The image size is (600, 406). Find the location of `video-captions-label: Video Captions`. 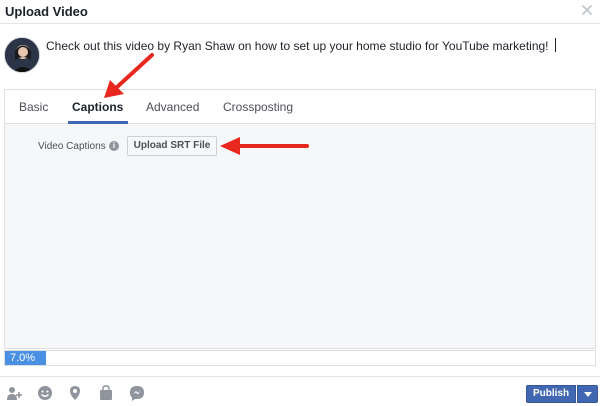

video-captions-label: Video Captions is located at coordinates (72, 146).